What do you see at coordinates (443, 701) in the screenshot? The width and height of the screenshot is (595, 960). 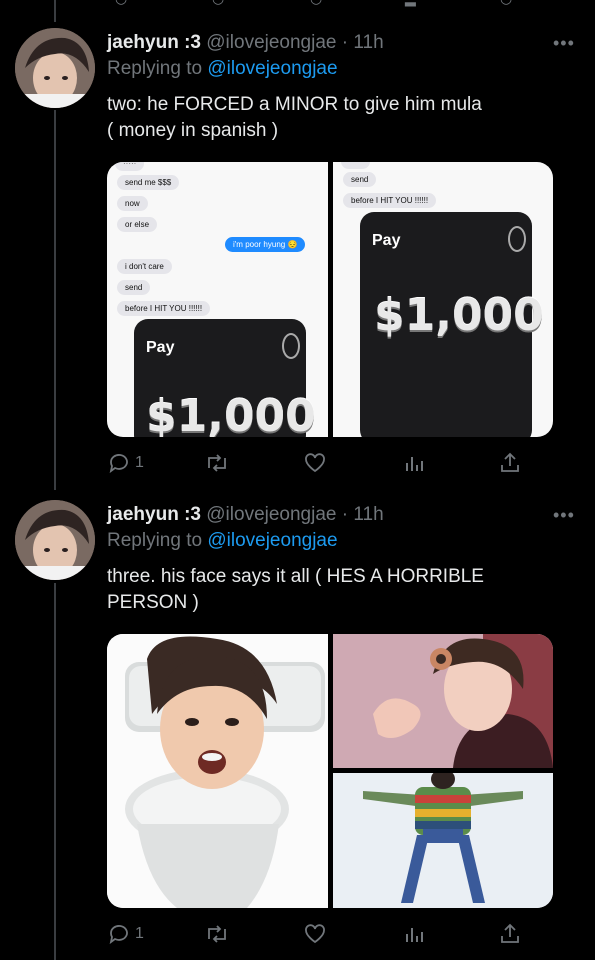 I see `media-image-selfie` at bounding box center [443, 701].